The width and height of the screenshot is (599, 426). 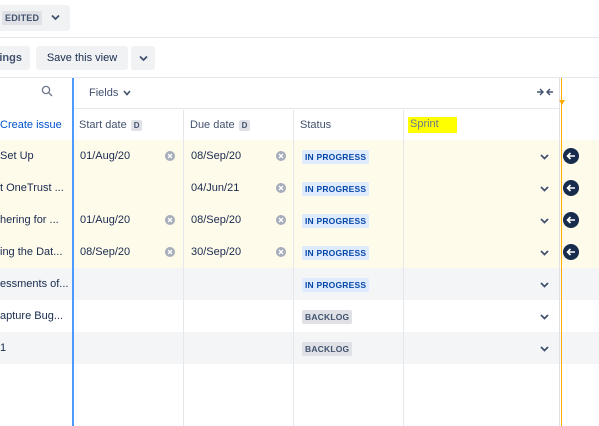 I want to click on grid-right-border, so click(x=559, y=252).